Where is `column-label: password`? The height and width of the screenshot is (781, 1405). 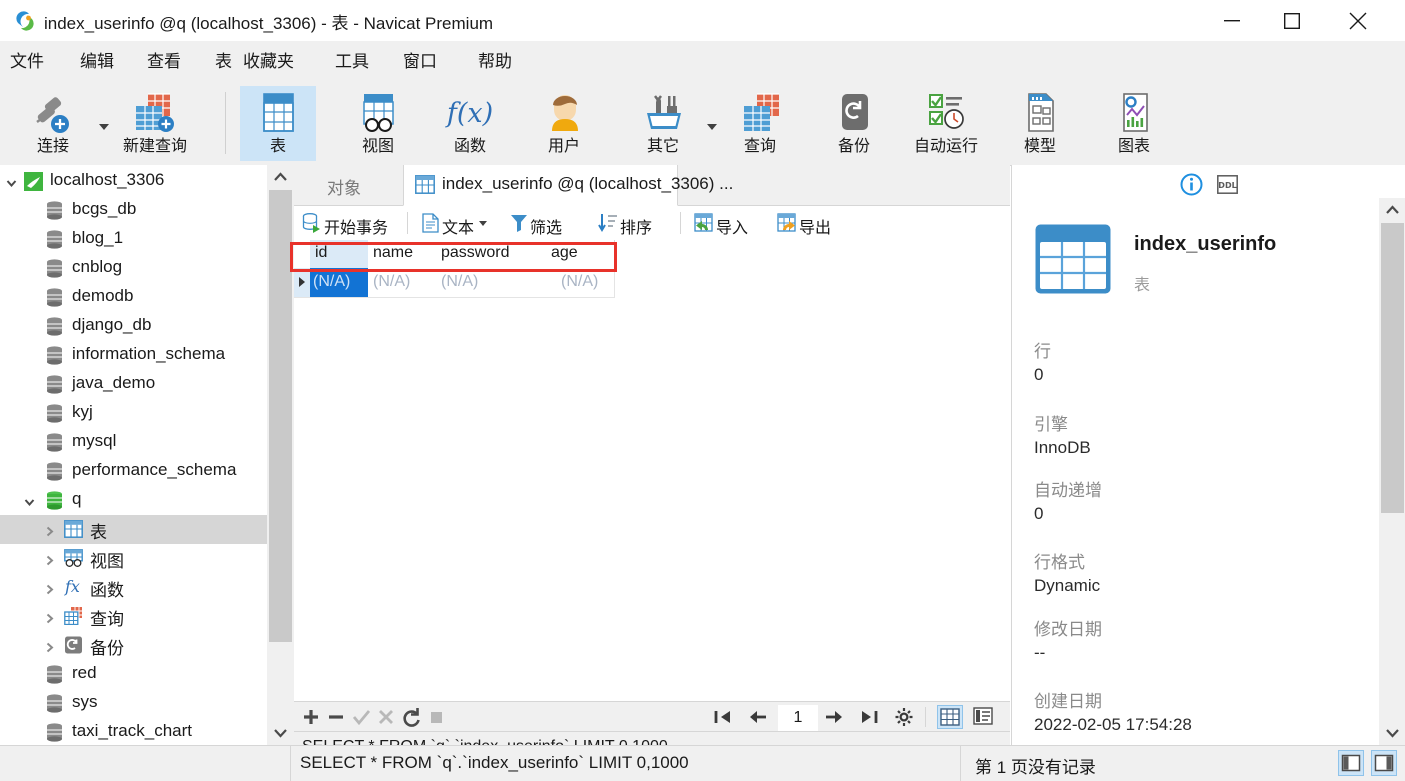 column-label: password is located at coordinates (475, 252).